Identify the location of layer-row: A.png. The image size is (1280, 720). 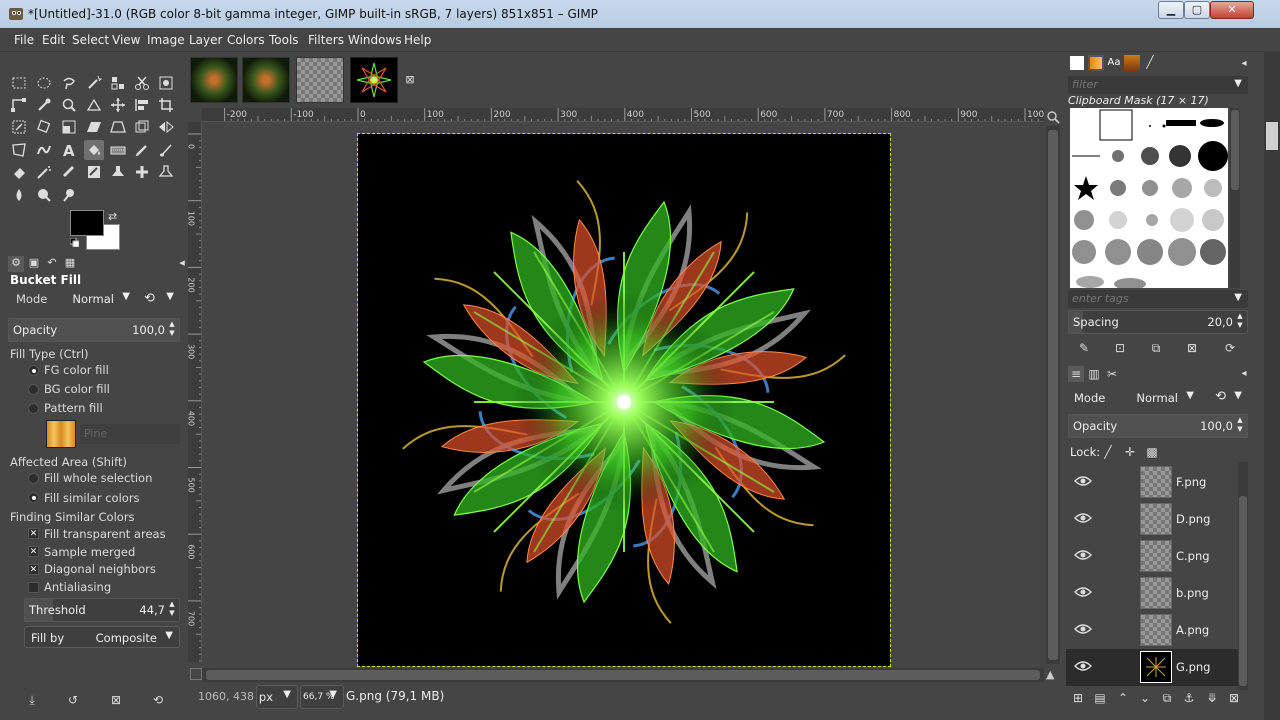
(1152, 630).